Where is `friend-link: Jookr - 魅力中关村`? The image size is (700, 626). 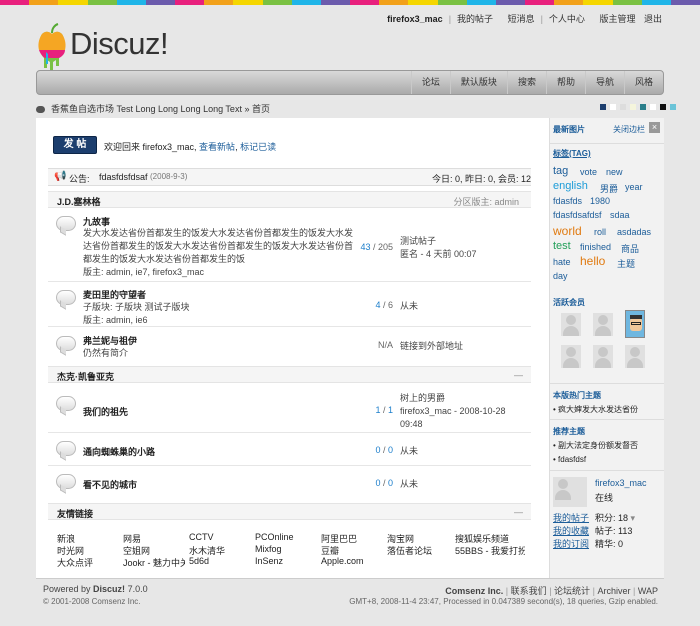
friend-link: Jookr - 魅力中关村 is located at coordinates (154, 562).